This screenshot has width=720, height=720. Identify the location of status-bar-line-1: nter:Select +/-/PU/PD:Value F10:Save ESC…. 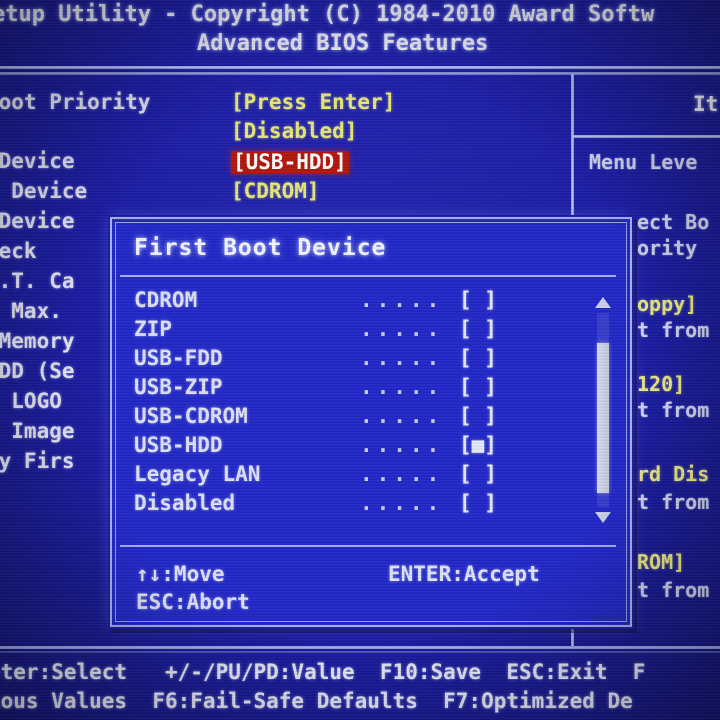
(323, 672).